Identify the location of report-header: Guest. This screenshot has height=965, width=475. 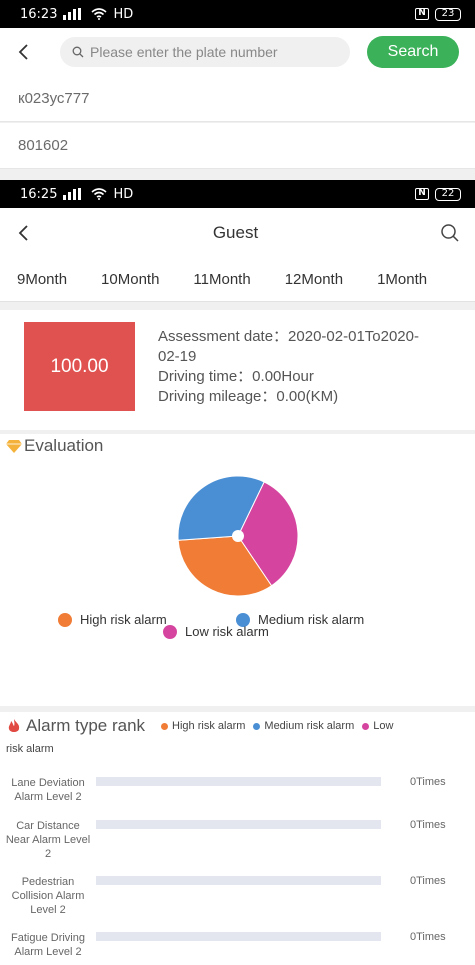
(237, 233).